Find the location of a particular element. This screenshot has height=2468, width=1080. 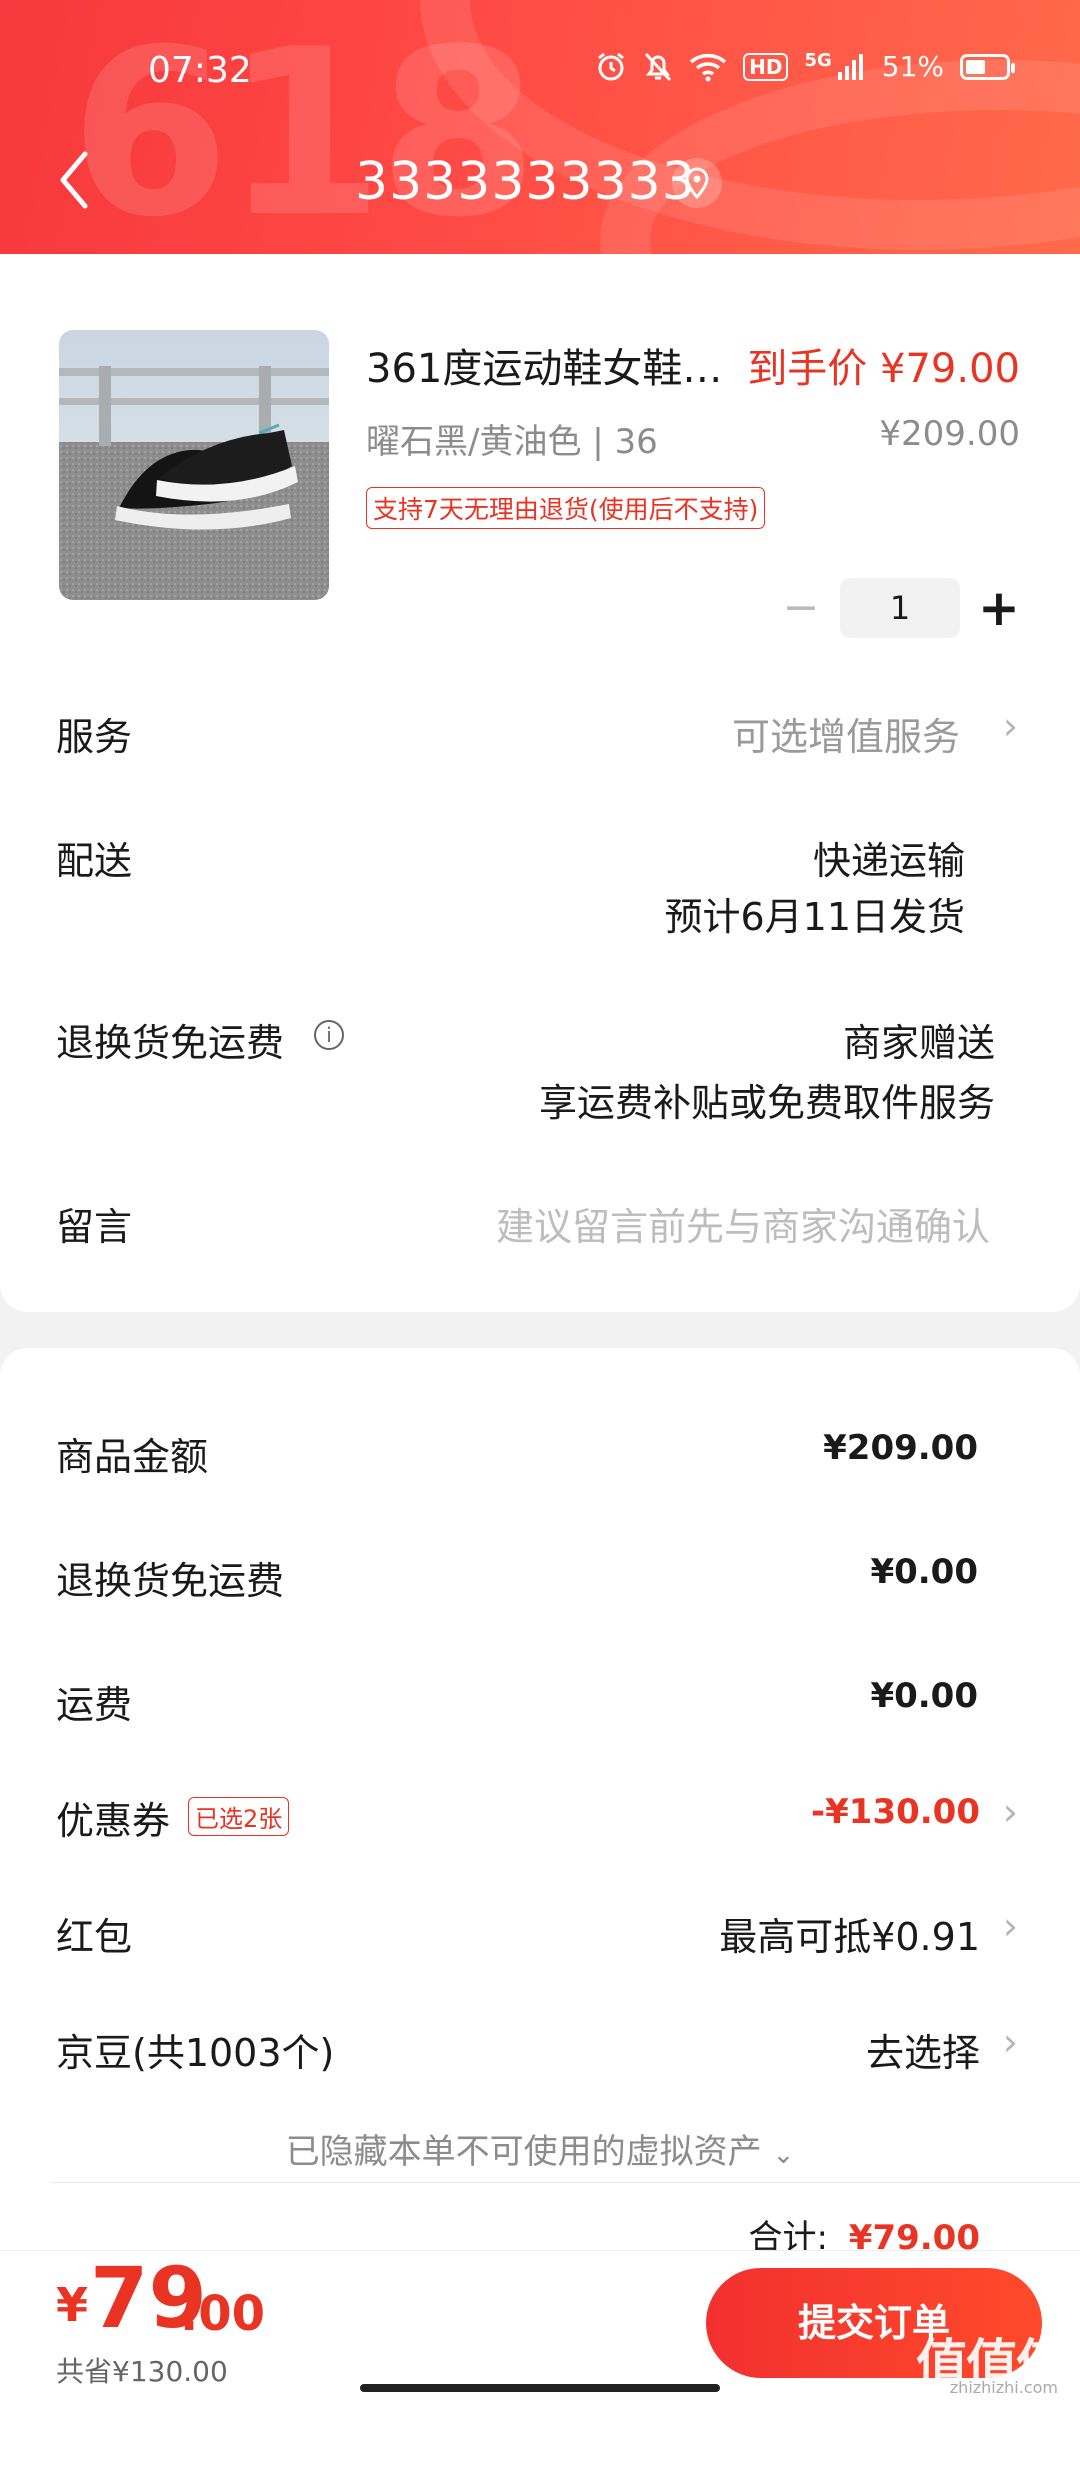

battery-percent: 51% is located at coordinates (912, 66).